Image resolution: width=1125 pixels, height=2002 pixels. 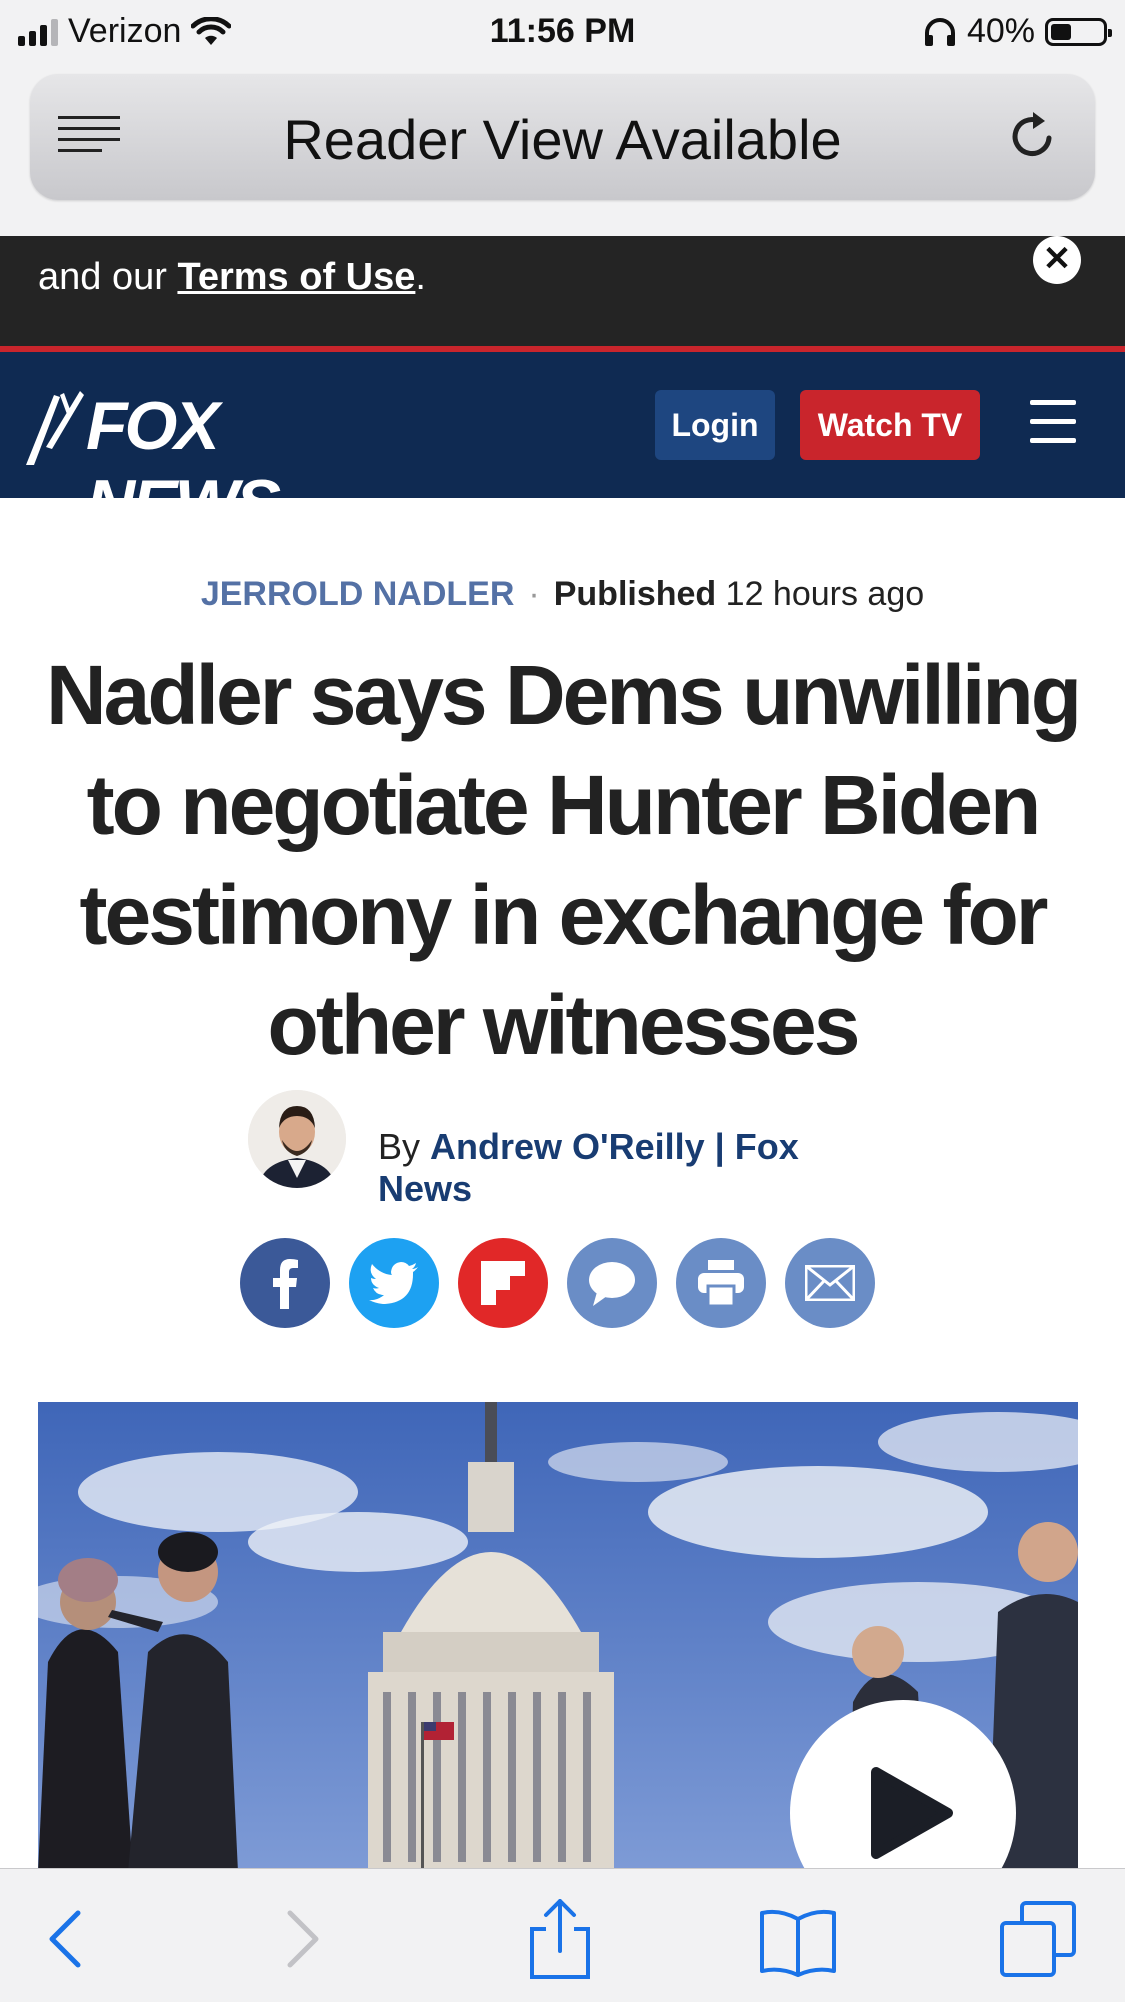 I want to click on byline: By Andrew O'Reilly | Fox News, so click(x=568, y=1149).